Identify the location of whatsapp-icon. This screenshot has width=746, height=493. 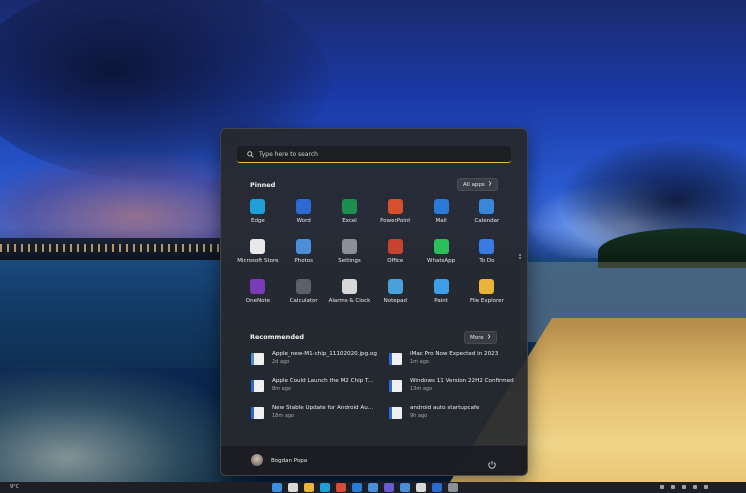
(441, 246).